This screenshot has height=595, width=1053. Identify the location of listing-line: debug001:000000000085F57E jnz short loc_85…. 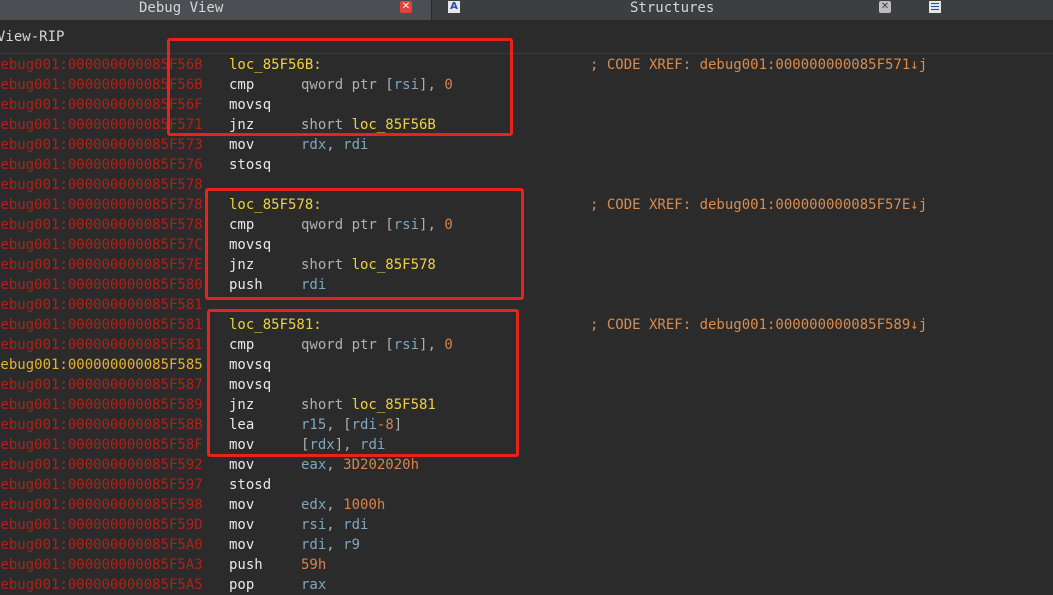
(526, 265).